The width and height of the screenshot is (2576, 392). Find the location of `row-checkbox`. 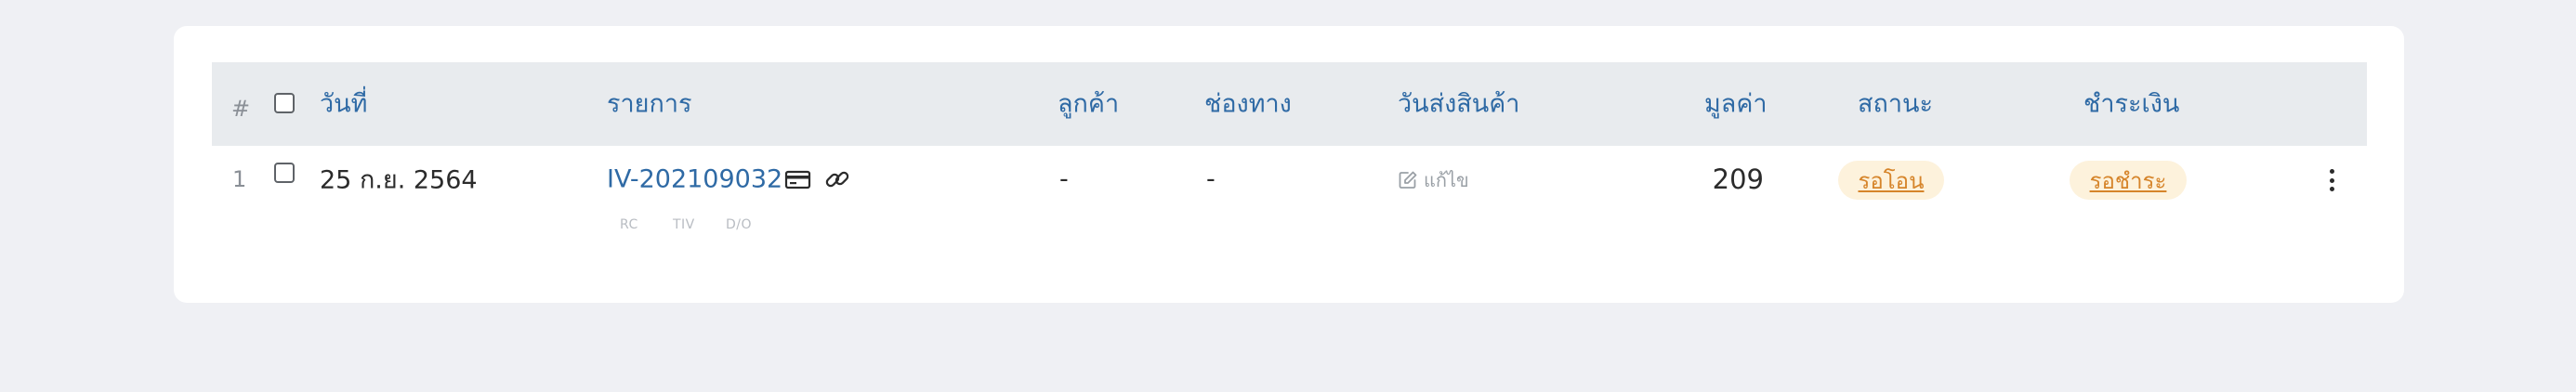

row-checkbox is located at coordinates (284, 173).